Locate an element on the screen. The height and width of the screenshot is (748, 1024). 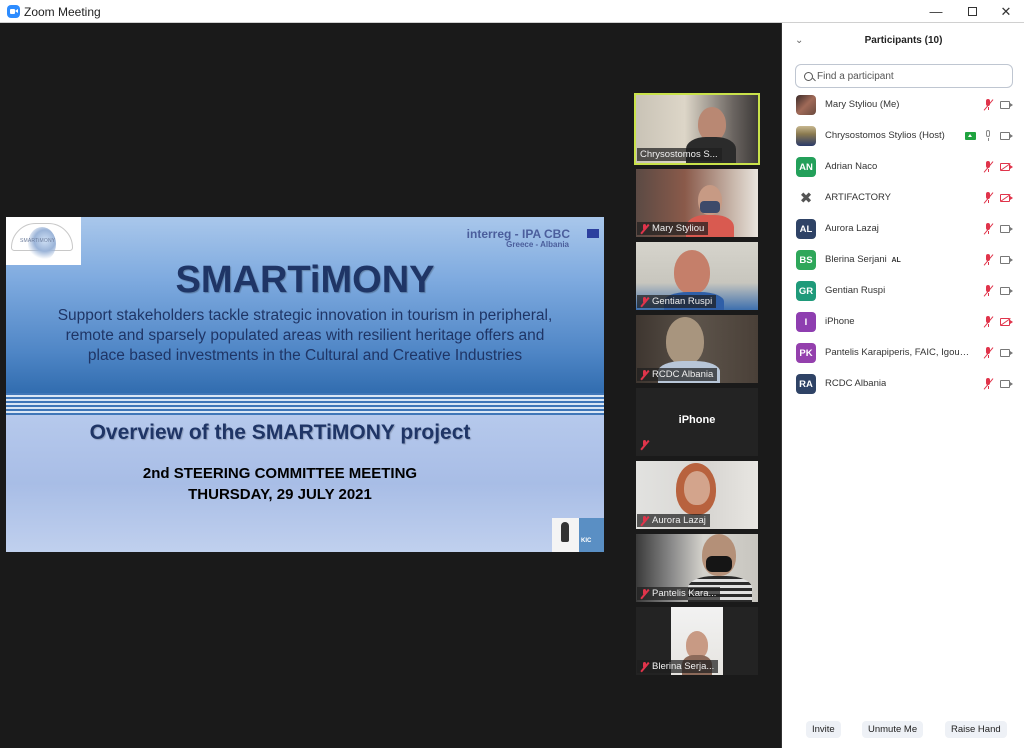
tile-name-bar: Gentian Ruspi is located at coordinates (677, 301).